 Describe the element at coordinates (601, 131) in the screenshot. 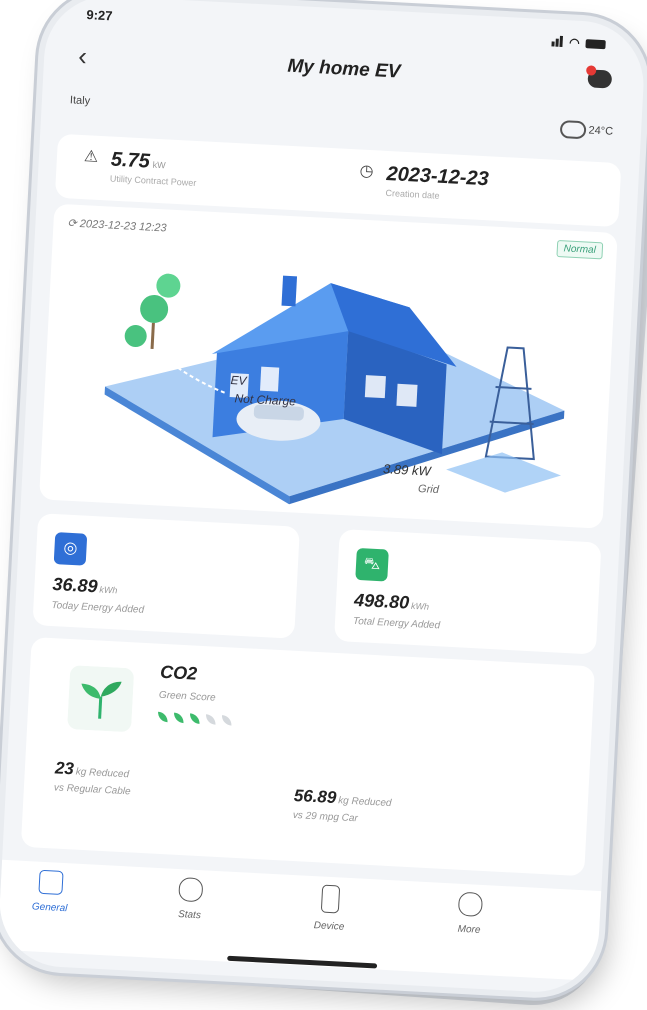

I see `temperature: 24°C` at that location.